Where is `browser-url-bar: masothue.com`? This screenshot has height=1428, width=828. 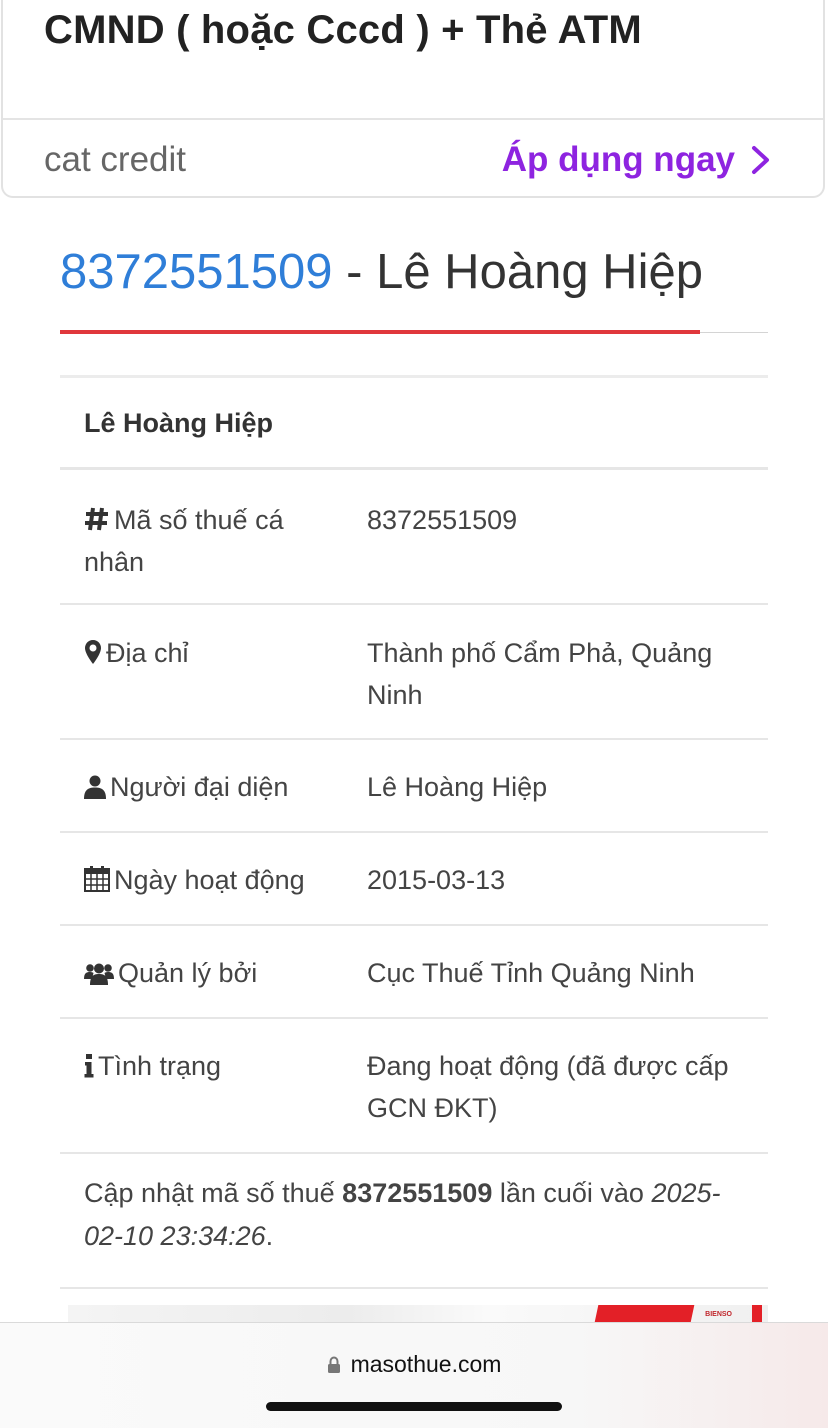 browser-url-bar: masothue.com is located at coordinates (414, 1375).